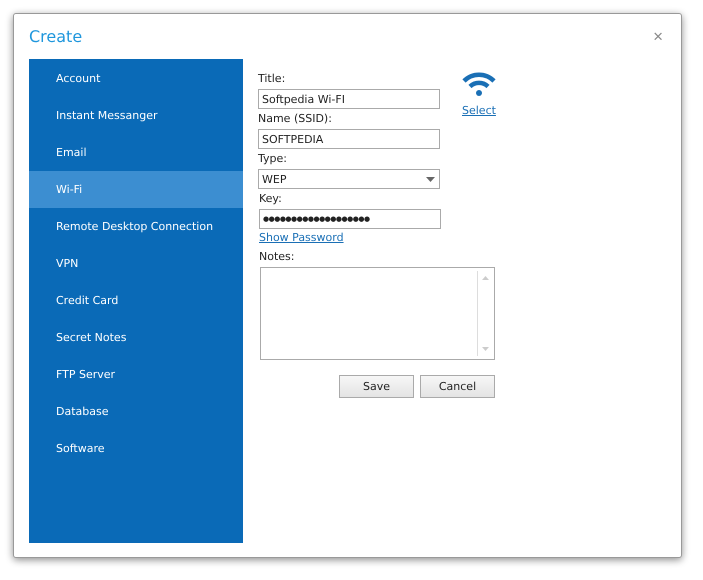 The image size is (703, 580). Describe the element at coordinates (479, 84) in the screenshot. I see `wifi-icon` at that location.